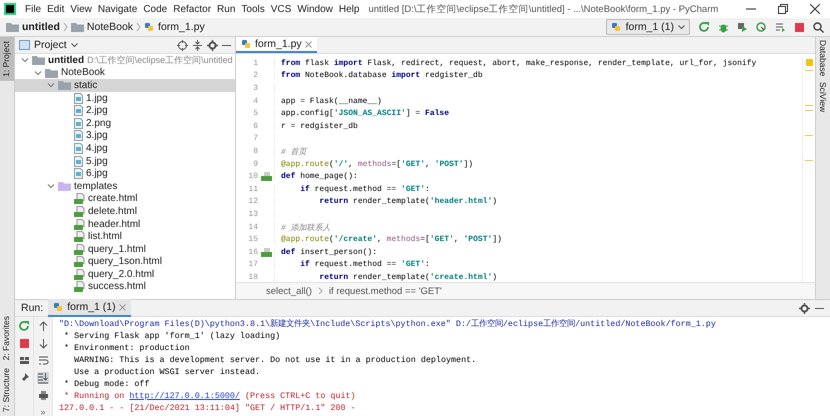  I want to click on app-icon, so click(10, 9).